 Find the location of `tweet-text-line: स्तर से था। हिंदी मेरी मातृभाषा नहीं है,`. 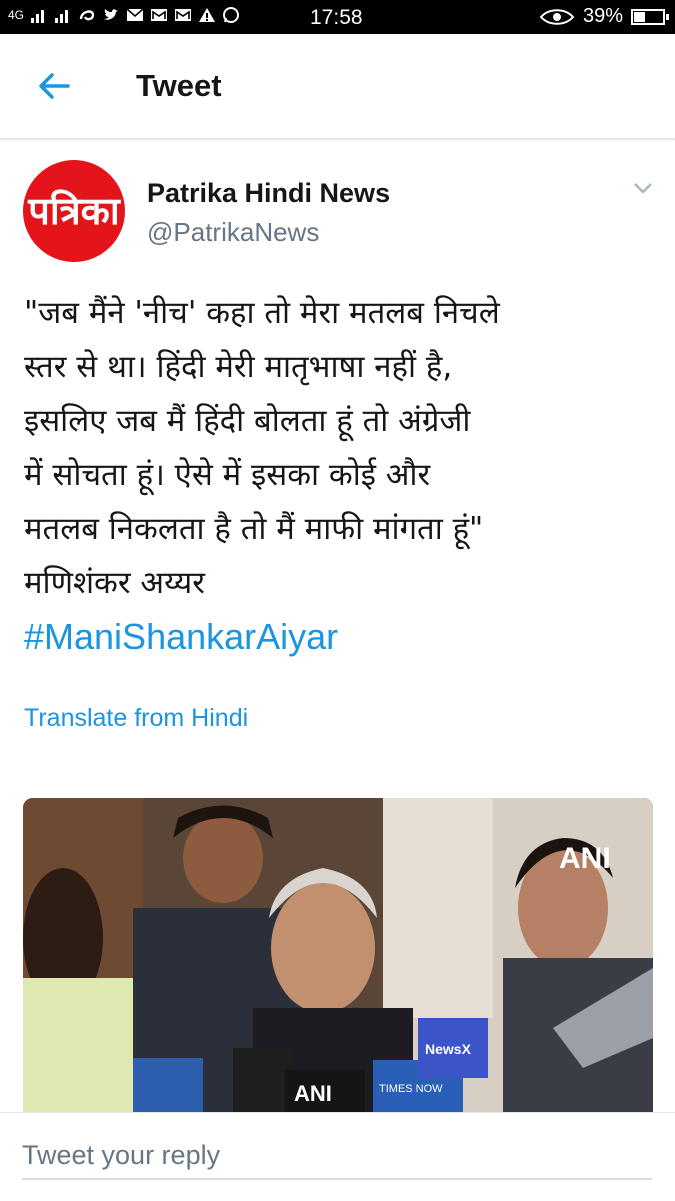

tweet-text-line: स्तर से था। हिंदी मेरी मातृभाषा नहीं है, is located at coordinates (238, 367).